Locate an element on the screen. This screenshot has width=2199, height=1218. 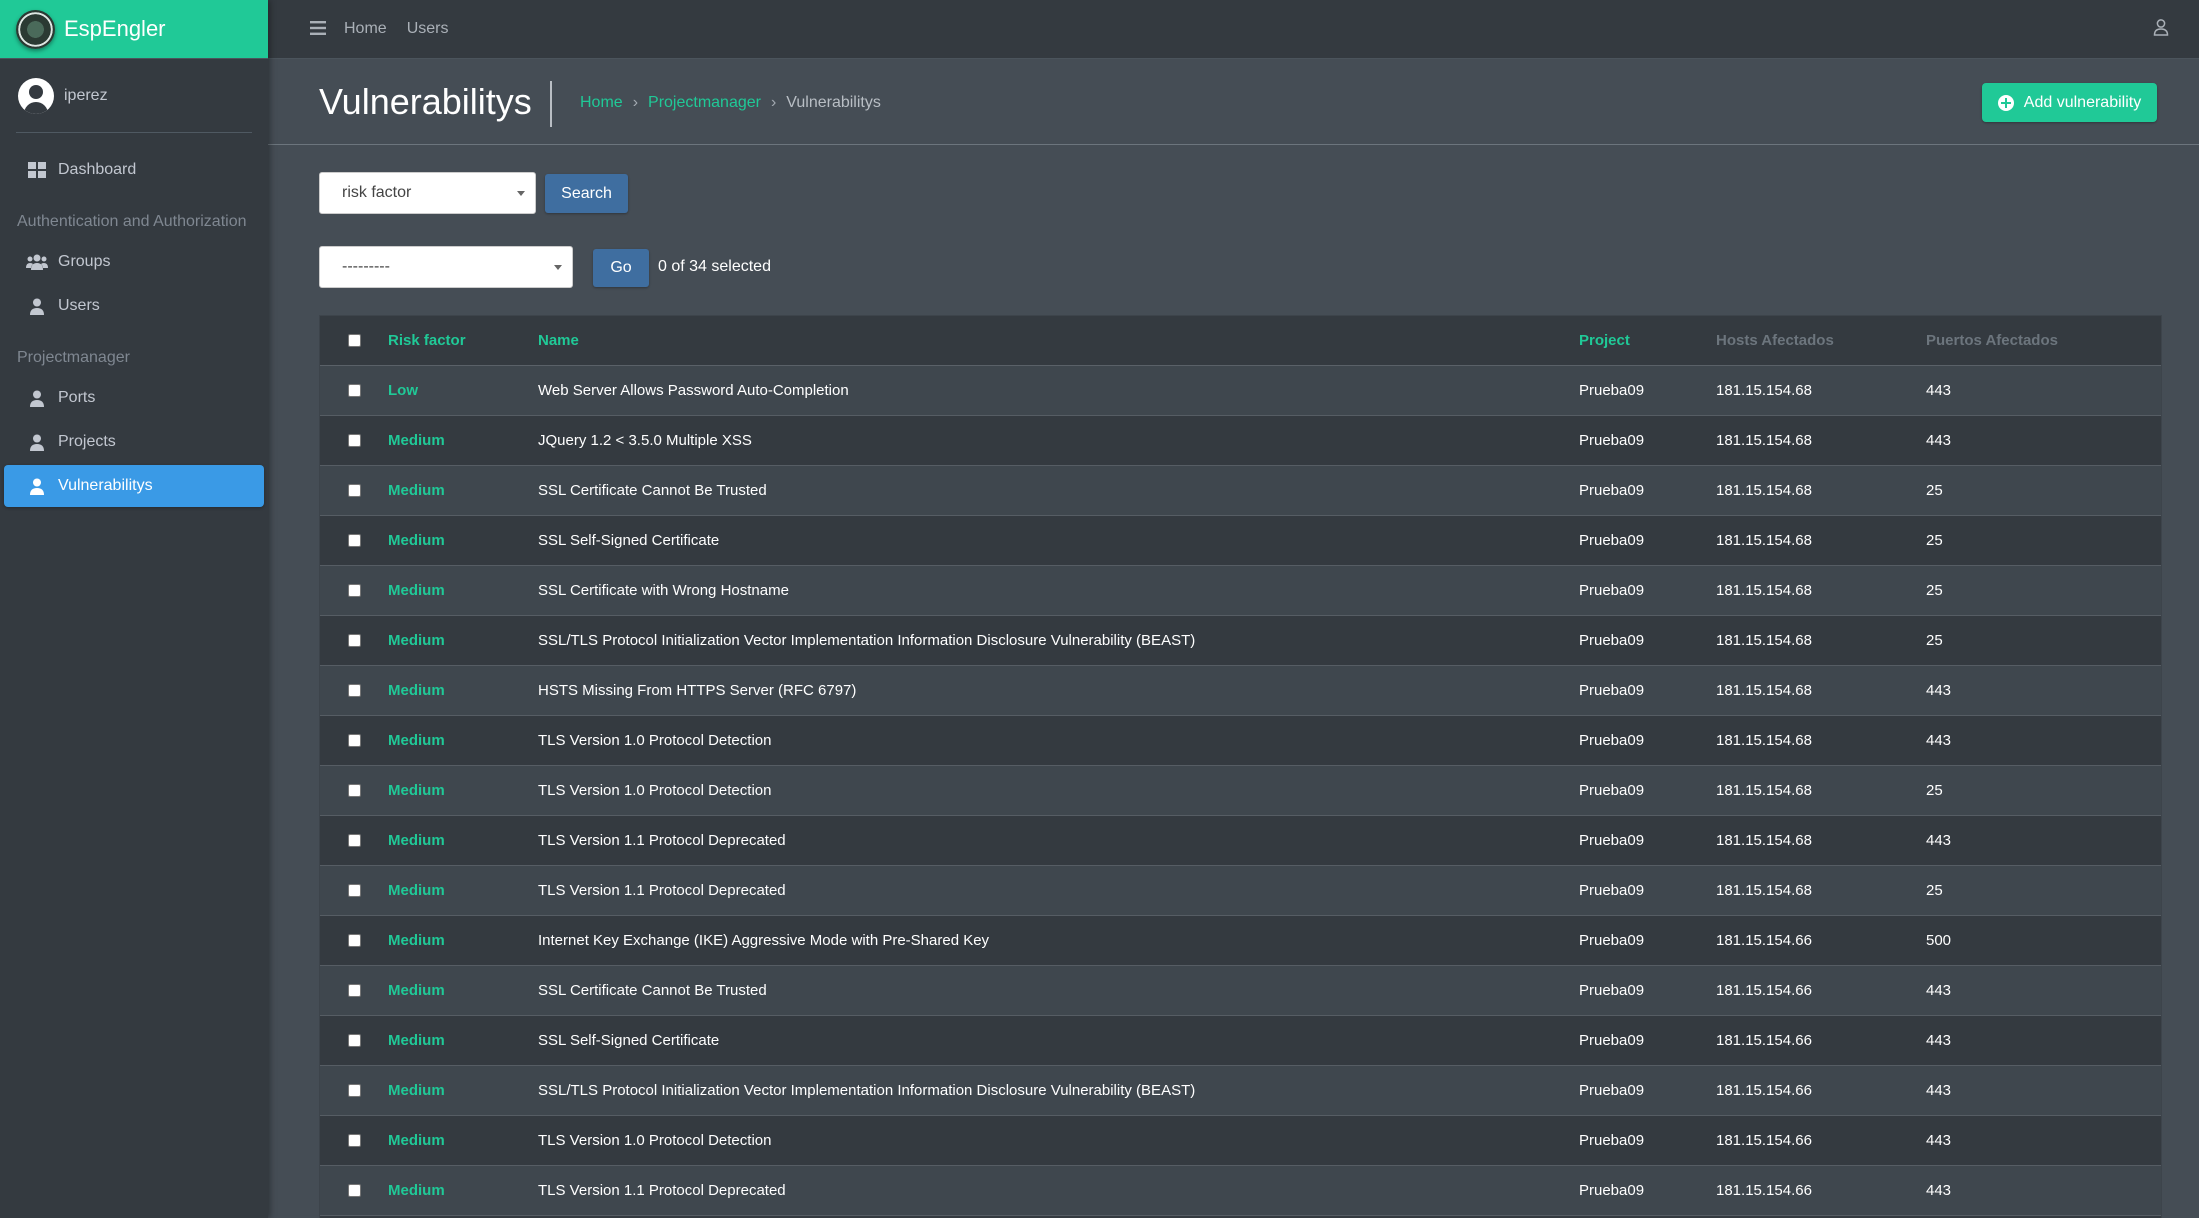
column-header-hosts: Hosts Afectados is located at coordinates (1821, 341).